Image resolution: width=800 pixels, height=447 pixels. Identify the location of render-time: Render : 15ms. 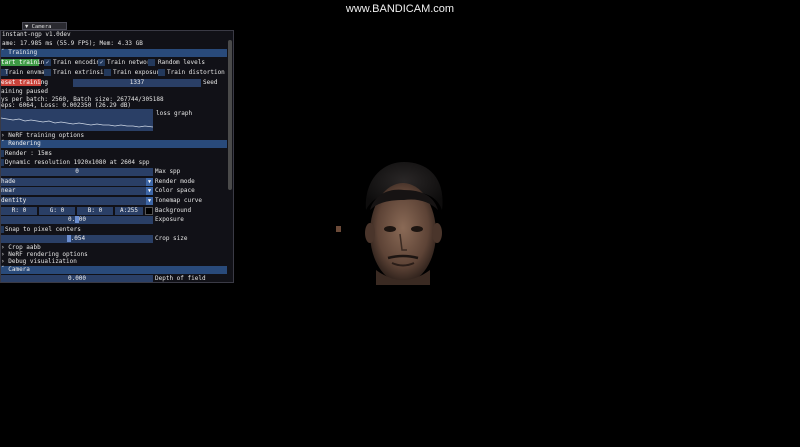
(28, 153).